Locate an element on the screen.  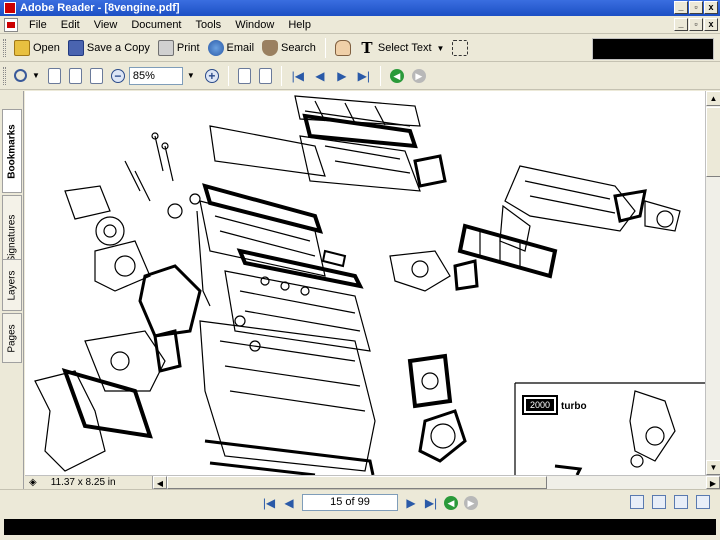
fit-width-icon is located at coordinates (96, 75).